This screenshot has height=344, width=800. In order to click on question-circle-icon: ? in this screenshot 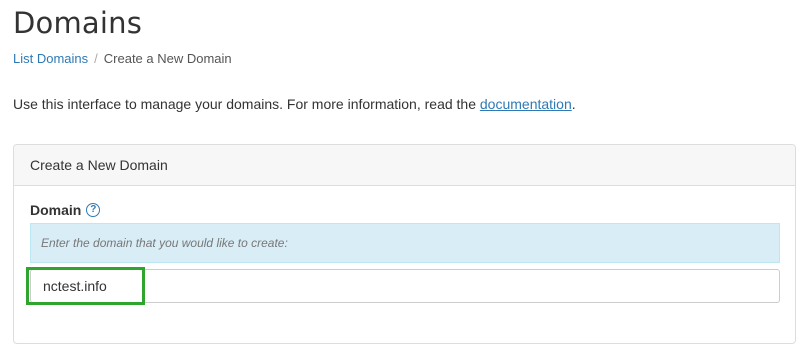, I will do `click(93, 210)`.